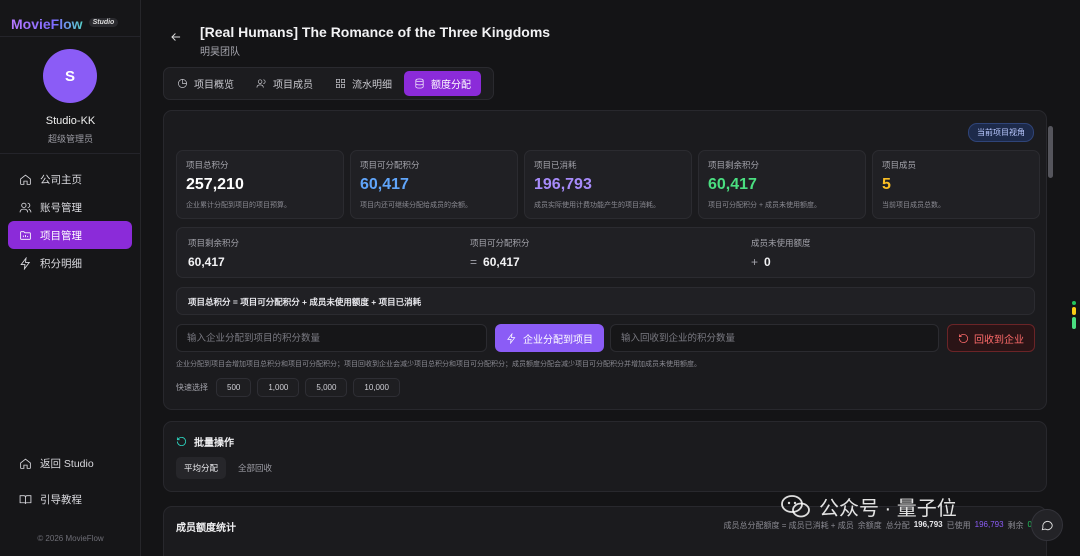  What do you see at coordinates (25, 235) in the screenshot?
I see `folder-icon` at bounding box center [25, 235].